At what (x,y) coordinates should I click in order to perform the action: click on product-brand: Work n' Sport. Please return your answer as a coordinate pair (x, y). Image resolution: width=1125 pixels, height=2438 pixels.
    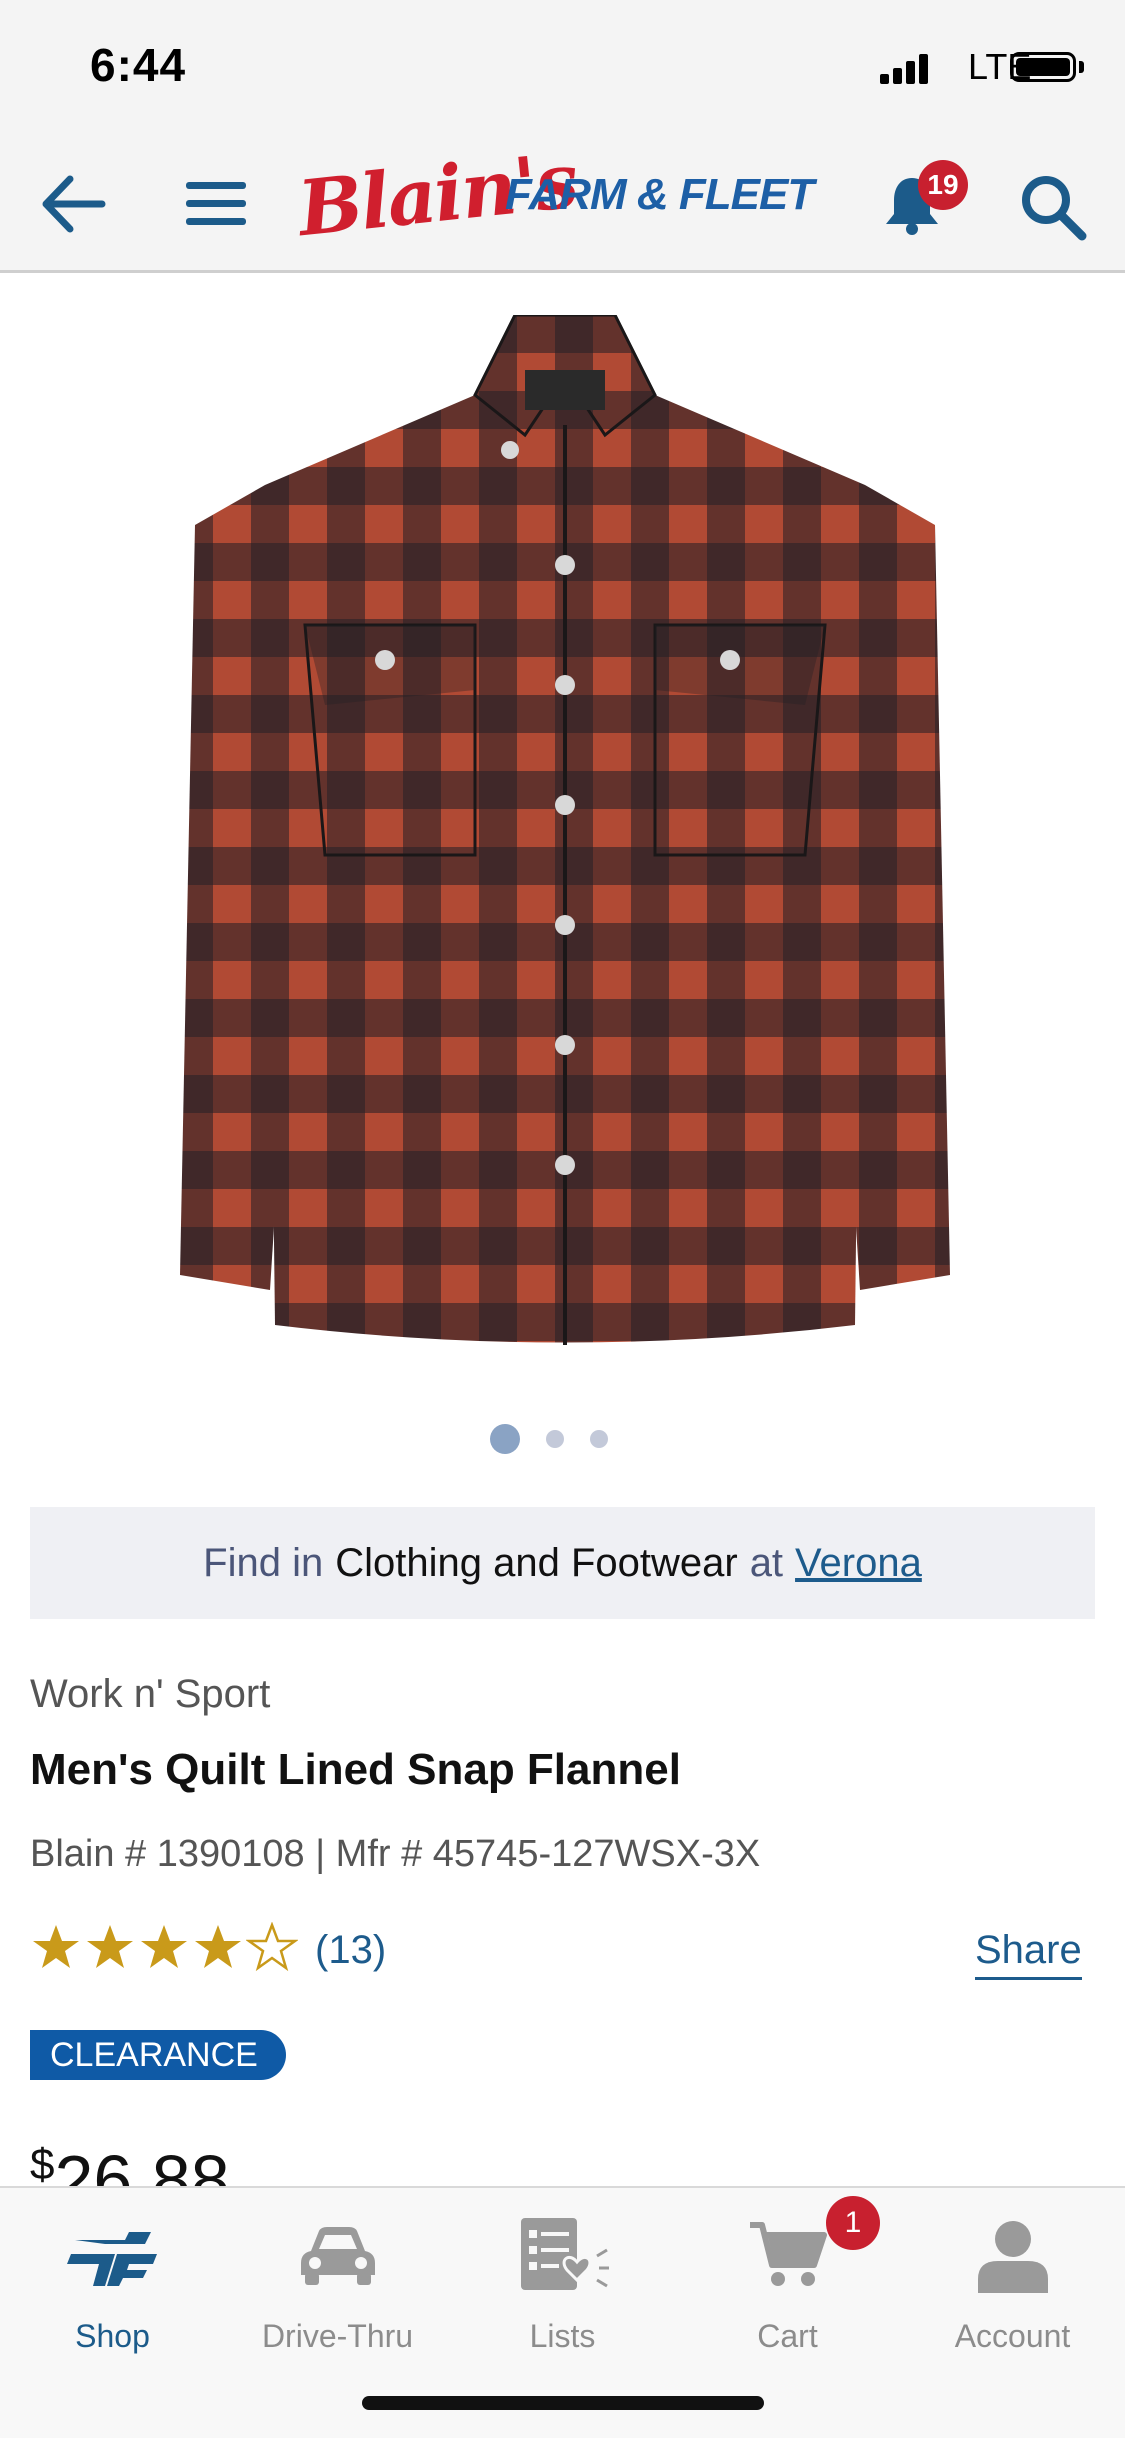
    Looking at the image, I should click on (150, 1694).